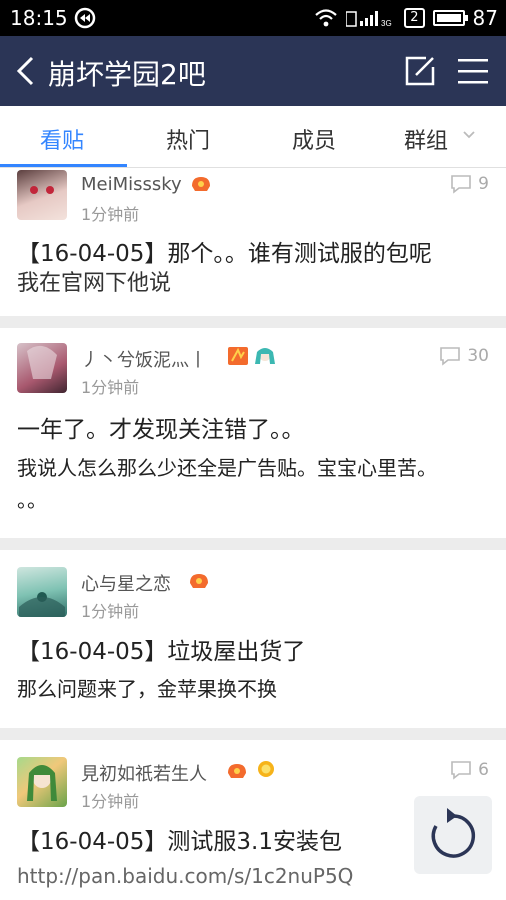 The width and height of the screenshot is (506, 900). What do you see at coordinates (426, 139) in the screenshot?
I see `tab-groups: 群组` at bounding box center [426, 139].